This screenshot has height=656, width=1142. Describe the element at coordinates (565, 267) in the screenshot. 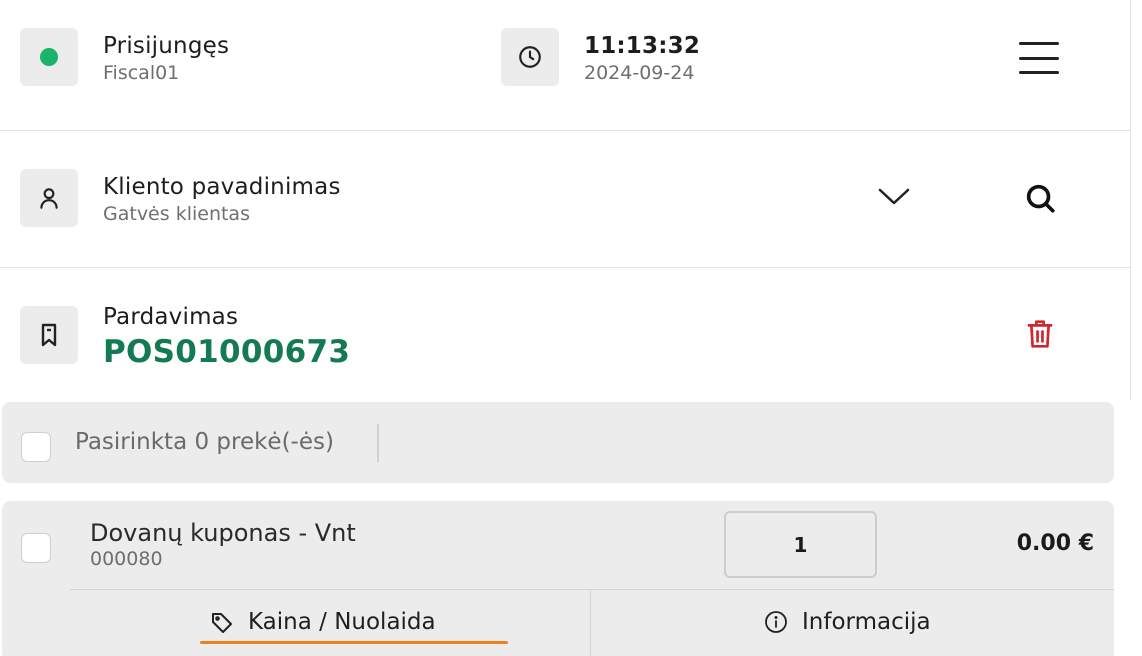

I see `client-divider` at that location.